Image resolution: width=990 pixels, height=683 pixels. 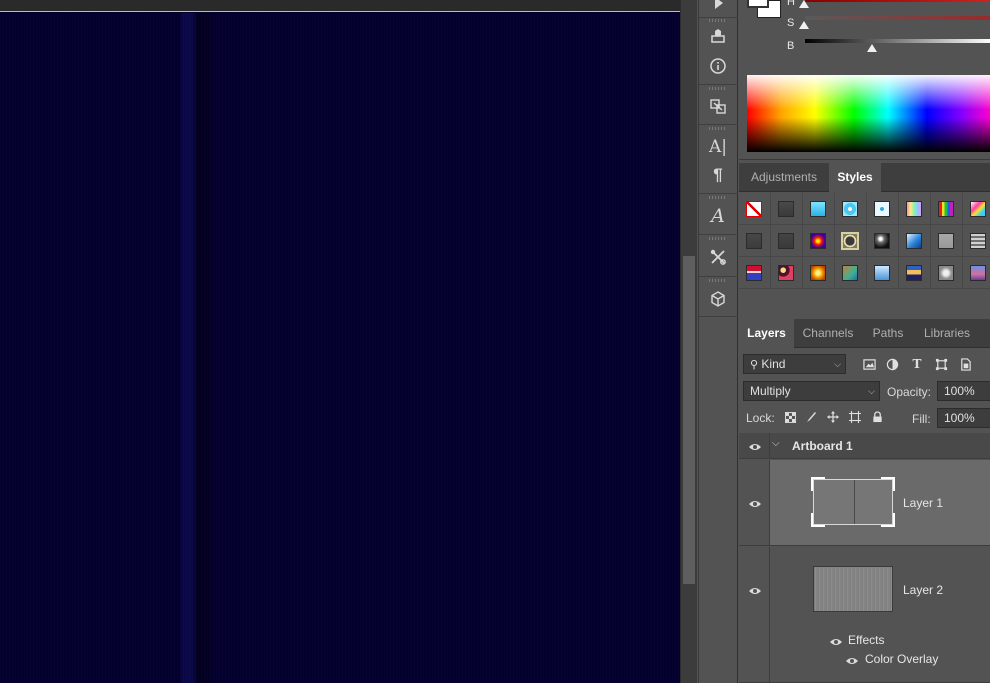 I want to click on tab-paths: Paths, so click(x=888, y=333).